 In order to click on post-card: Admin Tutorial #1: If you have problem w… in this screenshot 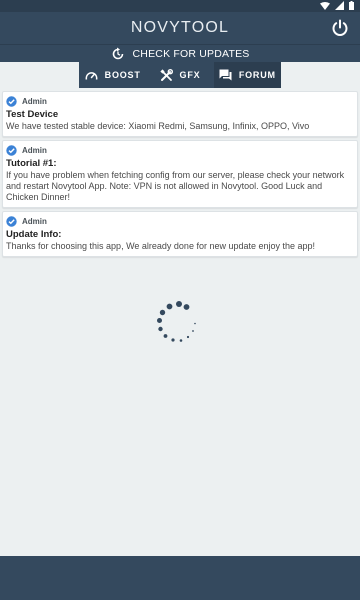, I will do `click(180, 174)`.